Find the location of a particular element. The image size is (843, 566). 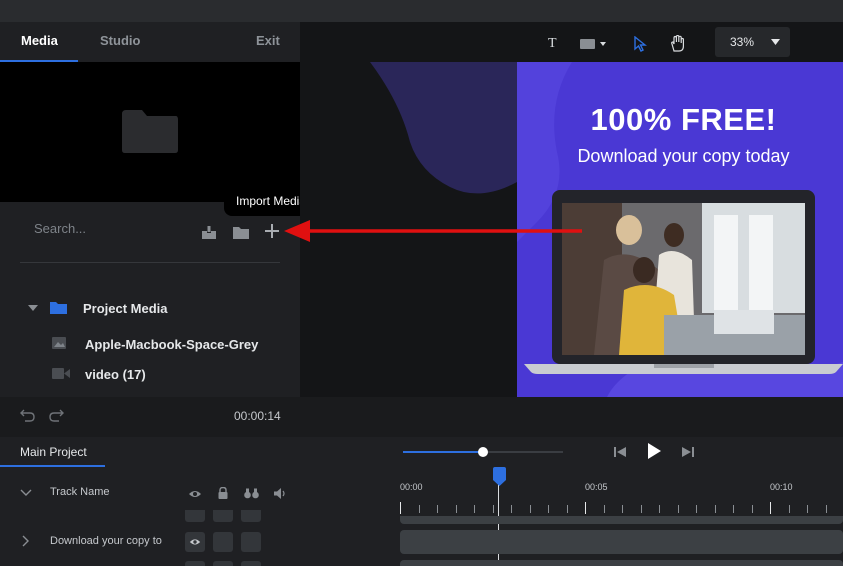

tree-root-label: Project Media is located at coordinates (125, 311).